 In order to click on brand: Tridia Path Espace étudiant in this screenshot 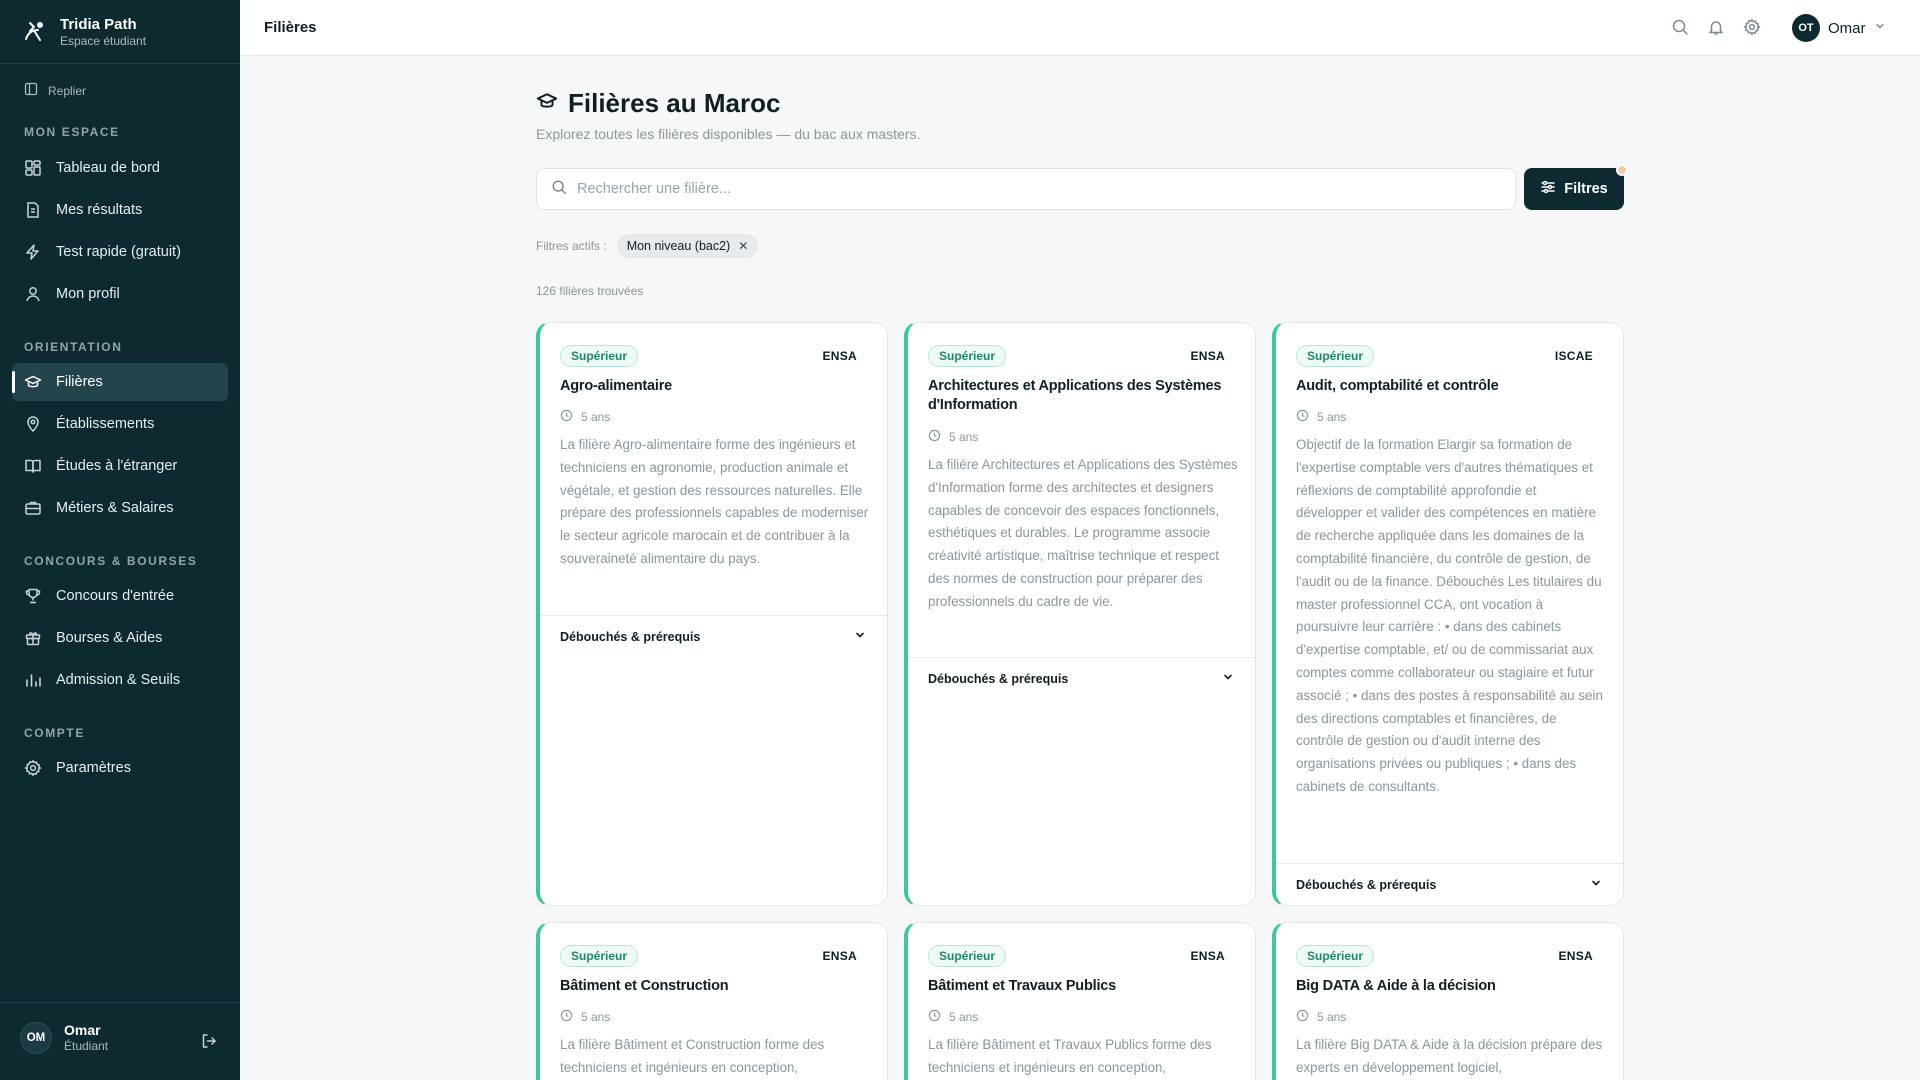, I will do `click(83, 32)`.